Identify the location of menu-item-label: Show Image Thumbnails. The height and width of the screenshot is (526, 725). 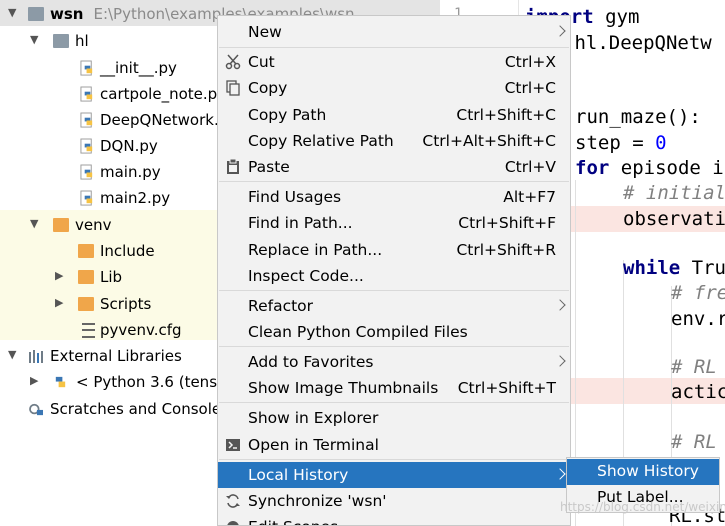
(343, 388).